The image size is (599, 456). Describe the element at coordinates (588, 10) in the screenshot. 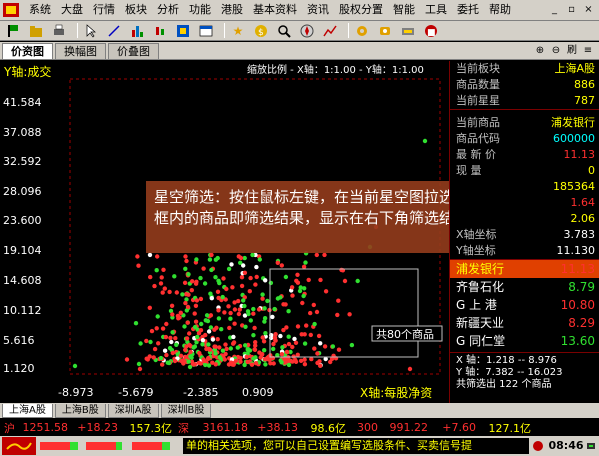

I see `close-button: ×` at that location.